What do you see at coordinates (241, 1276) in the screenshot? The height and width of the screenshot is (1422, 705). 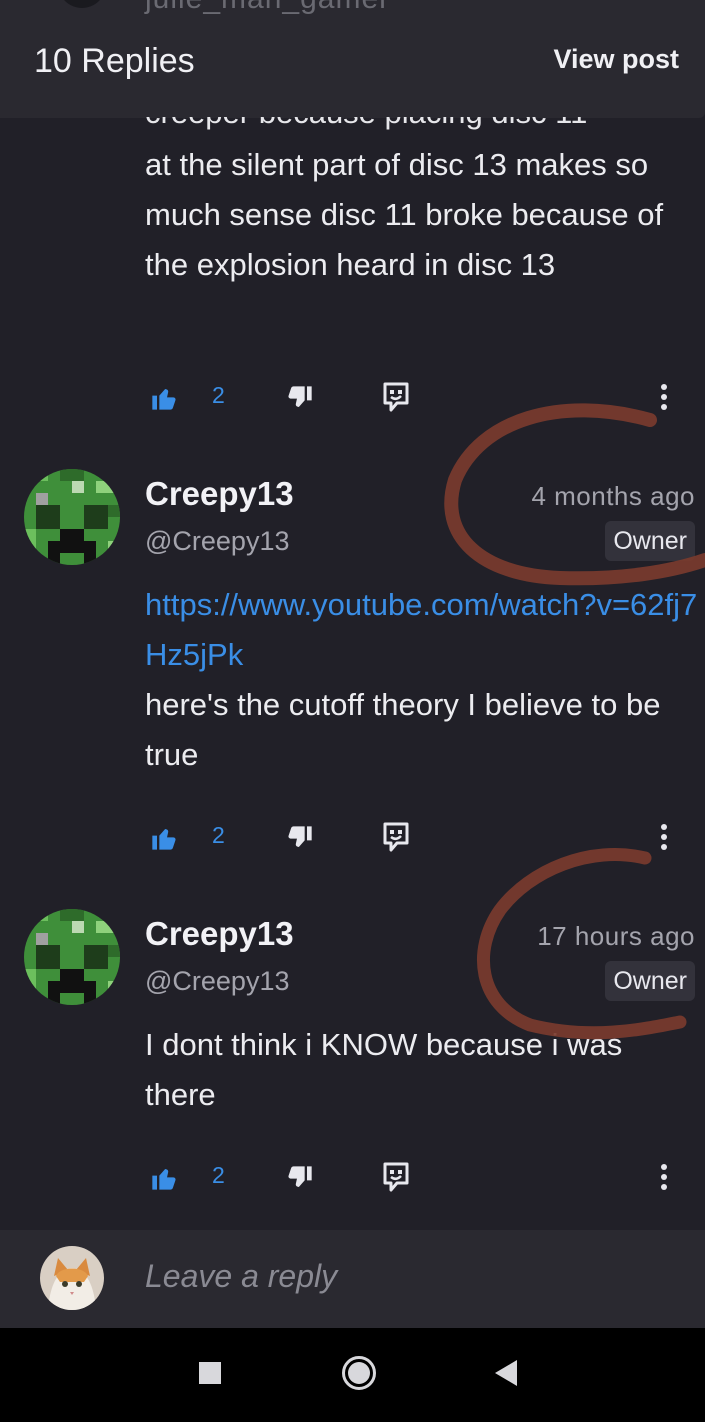 I see `reply-input: Leave a reply` at bounding box center [241, 1276].